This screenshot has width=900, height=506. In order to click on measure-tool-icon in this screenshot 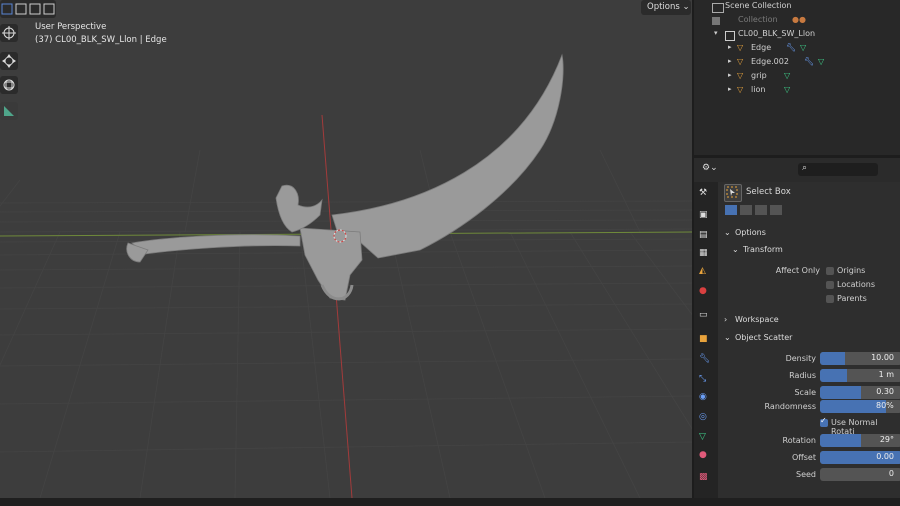, I will do `click(9, 111)`.